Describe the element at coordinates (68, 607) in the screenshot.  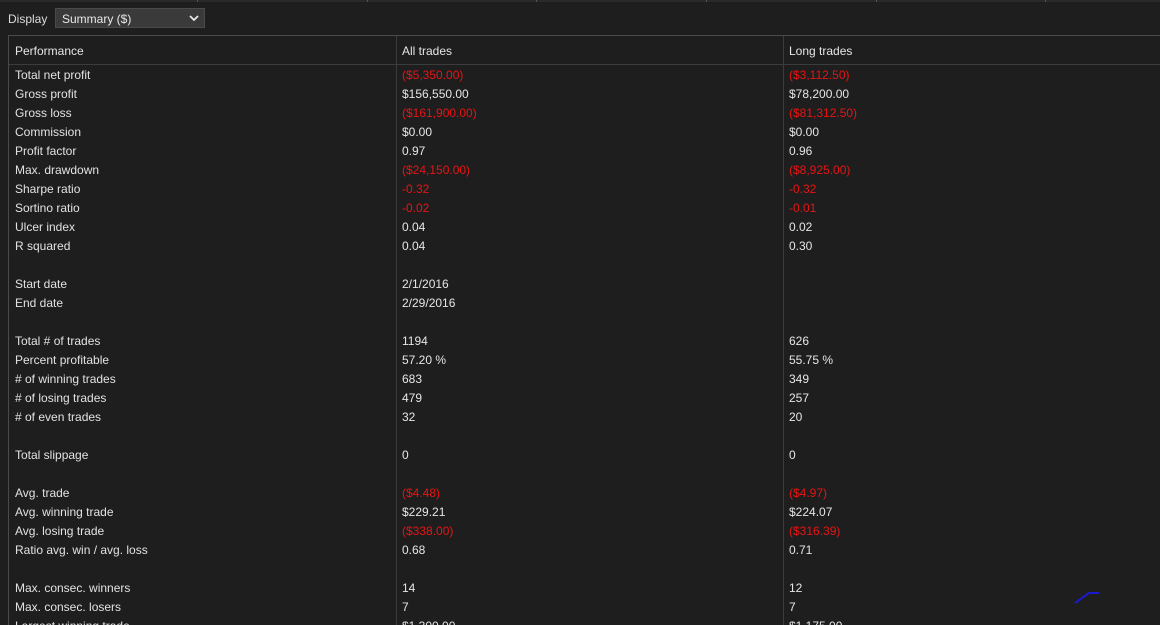
I see `metric-label: Max. consec. losers` at that location.